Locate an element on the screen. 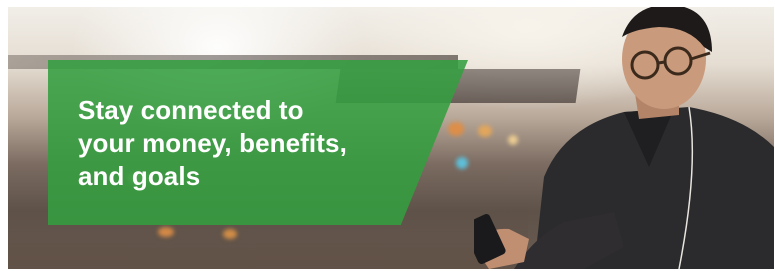  headline-line-1: Stay connected to is located at coordinates (191, 110).